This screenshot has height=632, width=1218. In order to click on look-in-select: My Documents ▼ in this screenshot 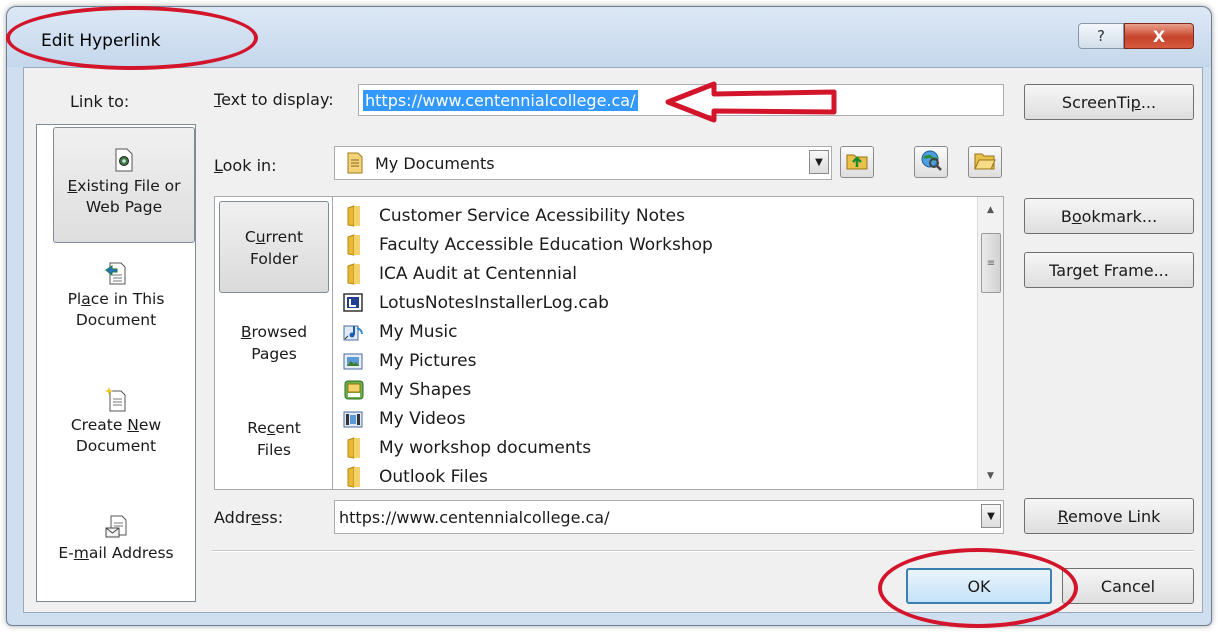, I will do `click(583, 163)`.